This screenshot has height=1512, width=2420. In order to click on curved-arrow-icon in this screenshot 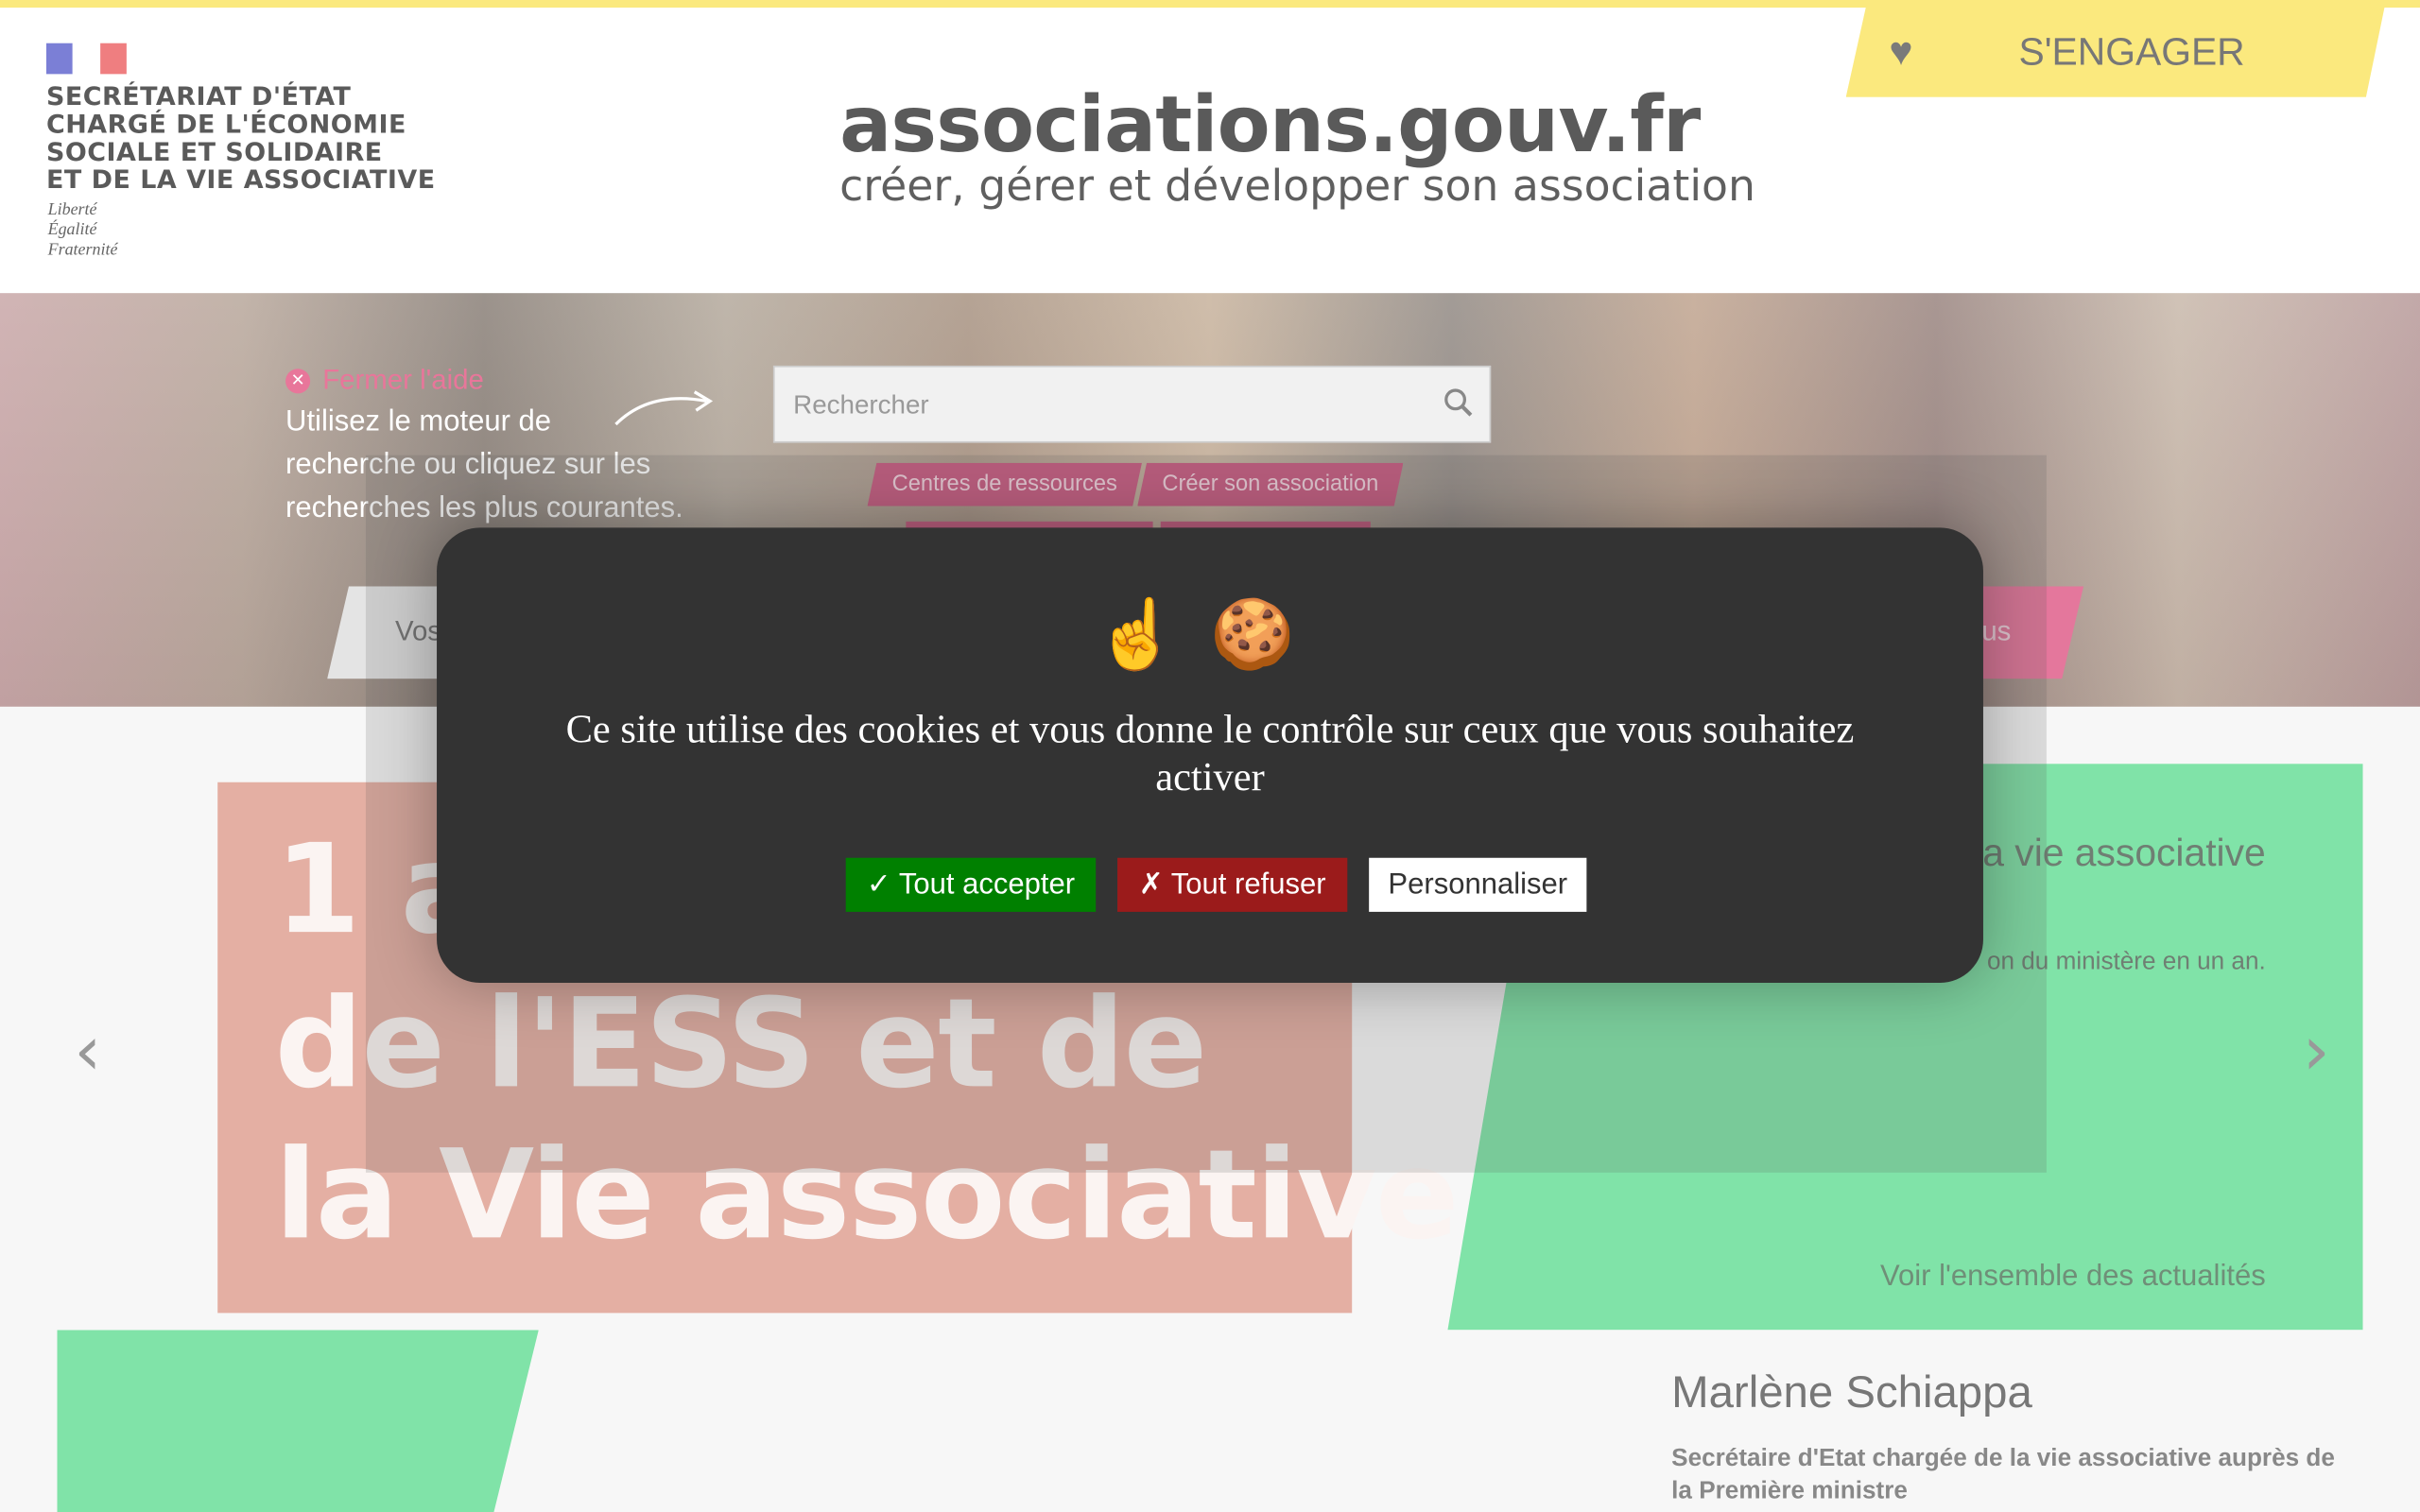, I will do `click(664, 408)`.